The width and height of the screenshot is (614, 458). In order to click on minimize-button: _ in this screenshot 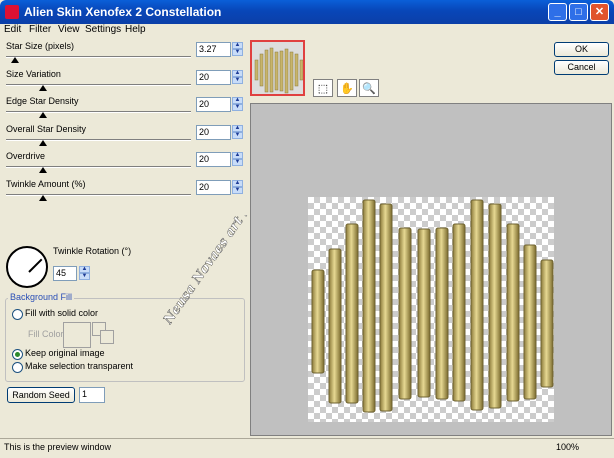, I will do `click(557, 12)`.